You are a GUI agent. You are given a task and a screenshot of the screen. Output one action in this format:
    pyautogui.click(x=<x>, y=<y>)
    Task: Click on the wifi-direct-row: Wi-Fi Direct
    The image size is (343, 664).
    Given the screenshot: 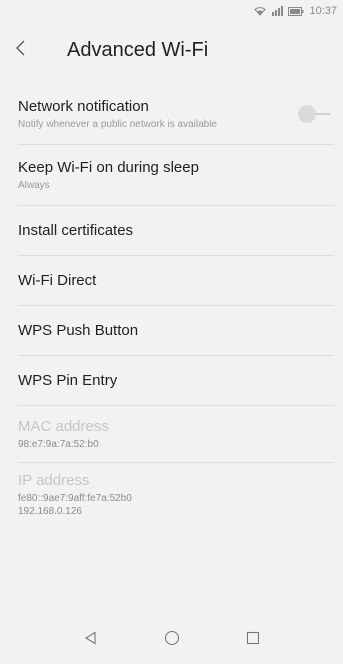 What is the action you would take?
    pyautogui.click(x=176, y=281)
    